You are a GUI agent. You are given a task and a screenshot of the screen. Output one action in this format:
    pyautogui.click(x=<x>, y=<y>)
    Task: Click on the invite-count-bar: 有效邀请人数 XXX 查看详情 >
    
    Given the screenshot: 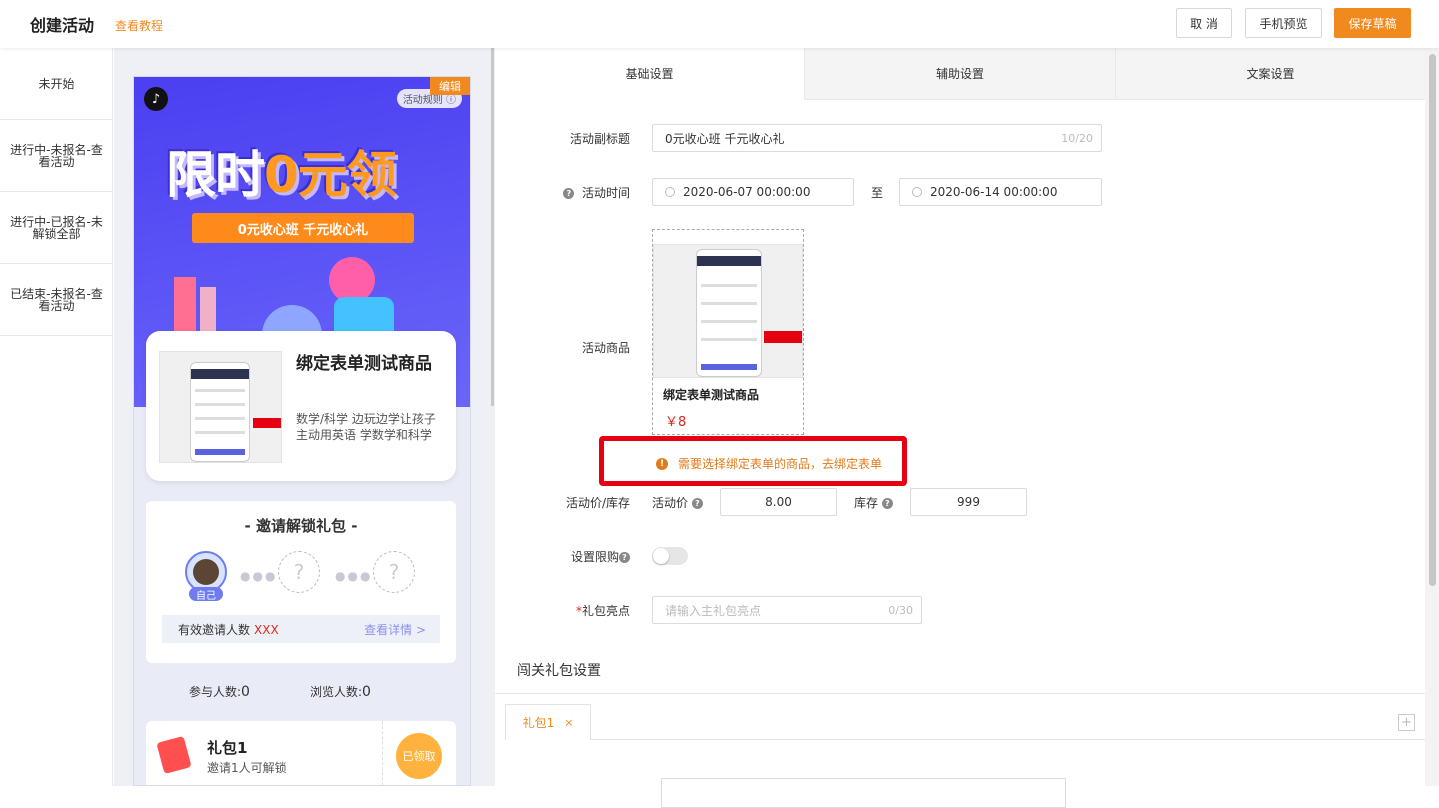 What is the action you would take?
    pyautogui.click(x=301, y=629)
    